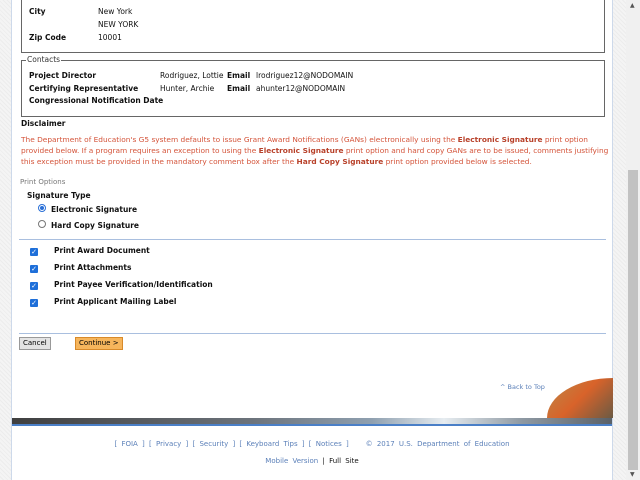 This screenshot has height=480, width=640. What do you see at coordinates (522, 387) in the screenshot?
I see `back-to-top-link: ^ Back to Top` at bounding box center [522, 387].